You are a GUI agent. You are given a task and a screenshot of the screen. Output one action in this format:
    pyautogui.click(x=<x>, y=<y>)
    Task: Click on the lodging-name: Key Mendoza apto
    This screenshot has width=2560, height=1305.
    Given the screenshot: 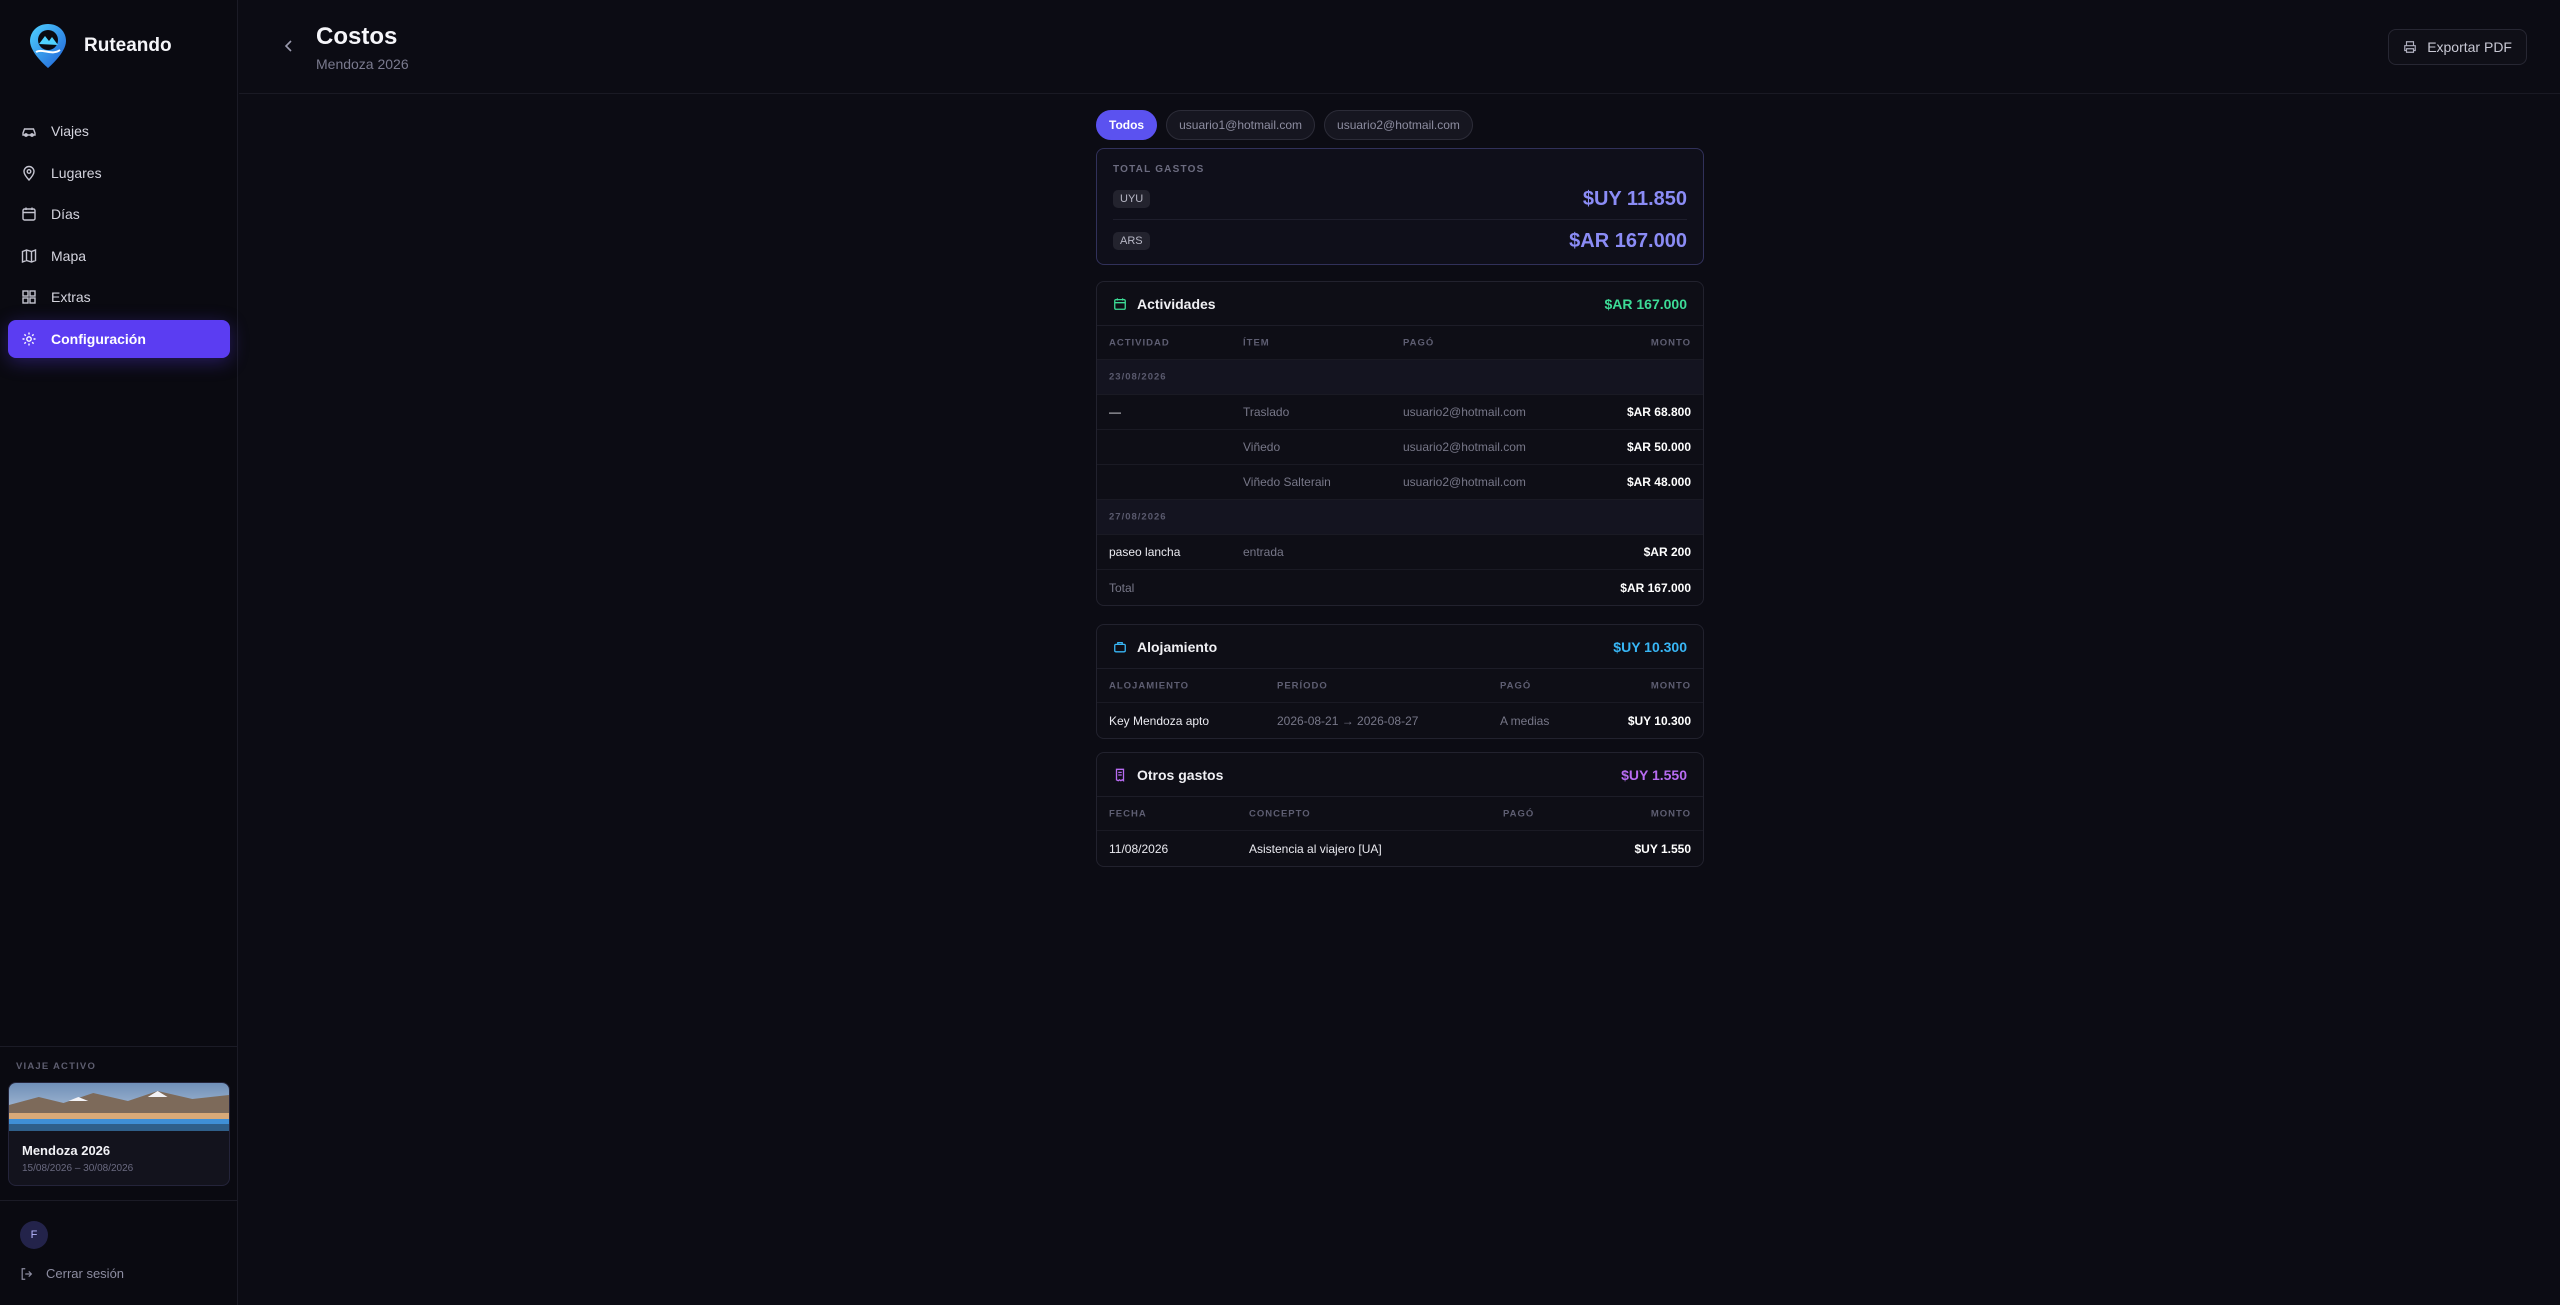 What is the action you would take?
    pyautogui.click(x=1159, y=720)
    